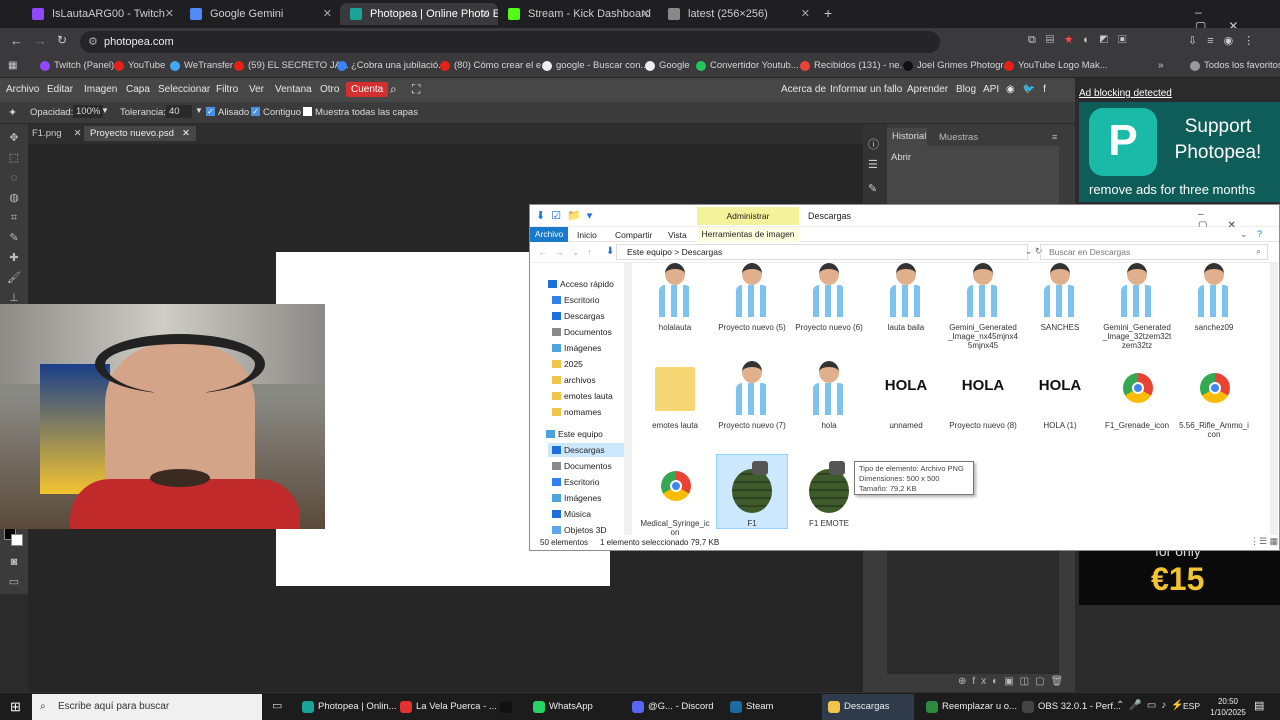 Image resolution: width=1280 pixels, height=720 pixels. Describe the element at coordinates (179, 111) in the screenshot. I see `tolerance-field: 40` at that location.